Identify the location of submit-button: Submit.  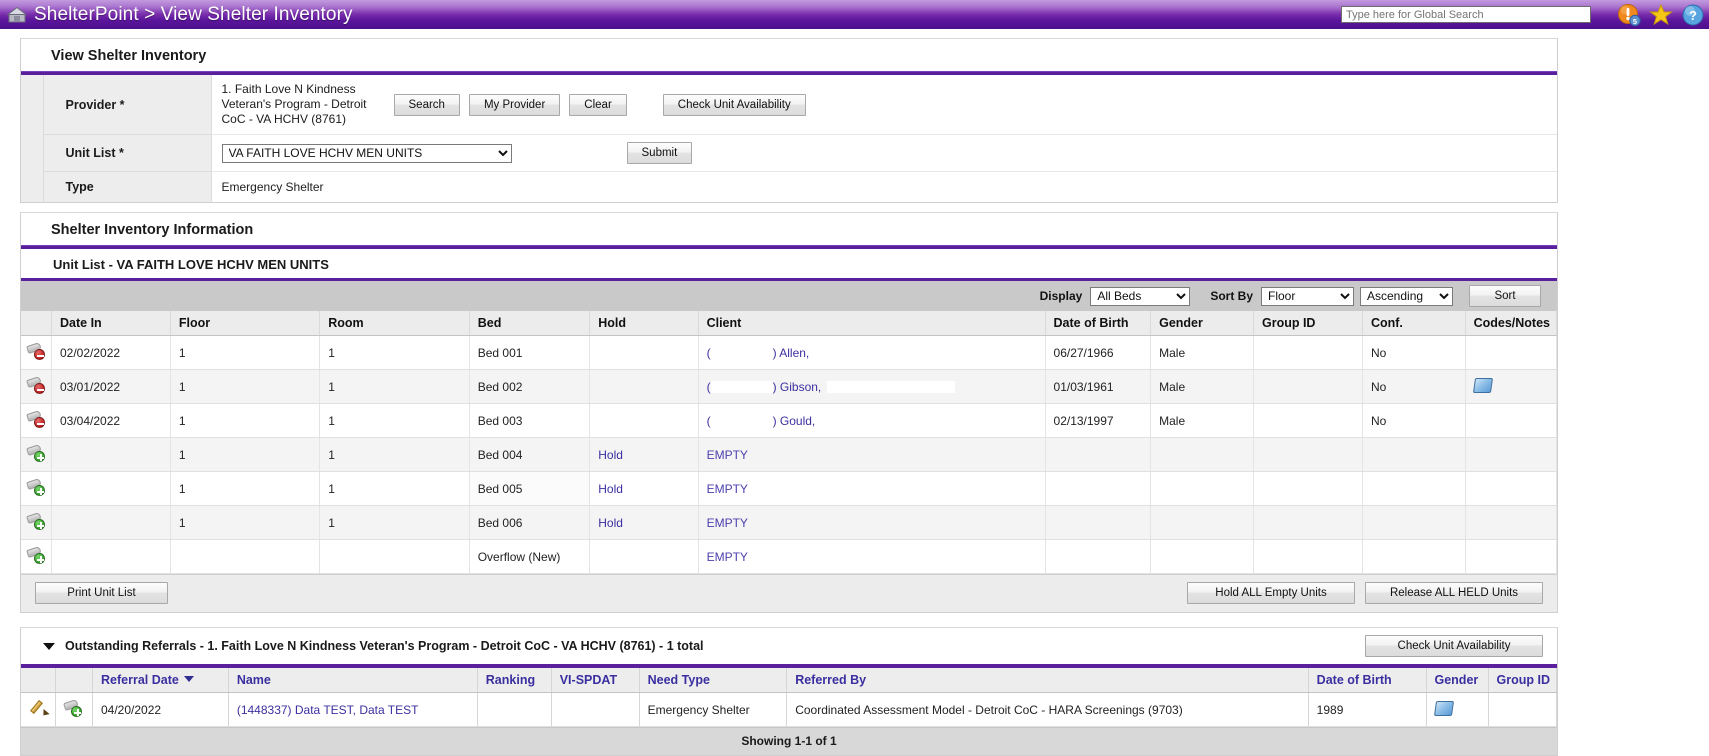
(659, 153).